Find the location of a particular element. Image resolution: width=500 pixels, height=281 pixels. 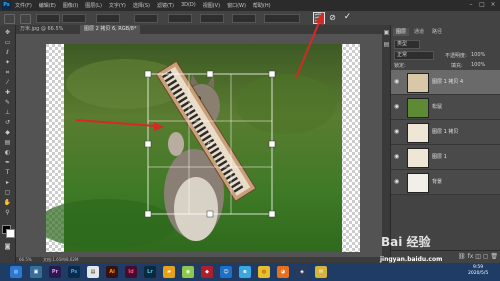

handle-bottom-right is located at coordinates (272, 214).